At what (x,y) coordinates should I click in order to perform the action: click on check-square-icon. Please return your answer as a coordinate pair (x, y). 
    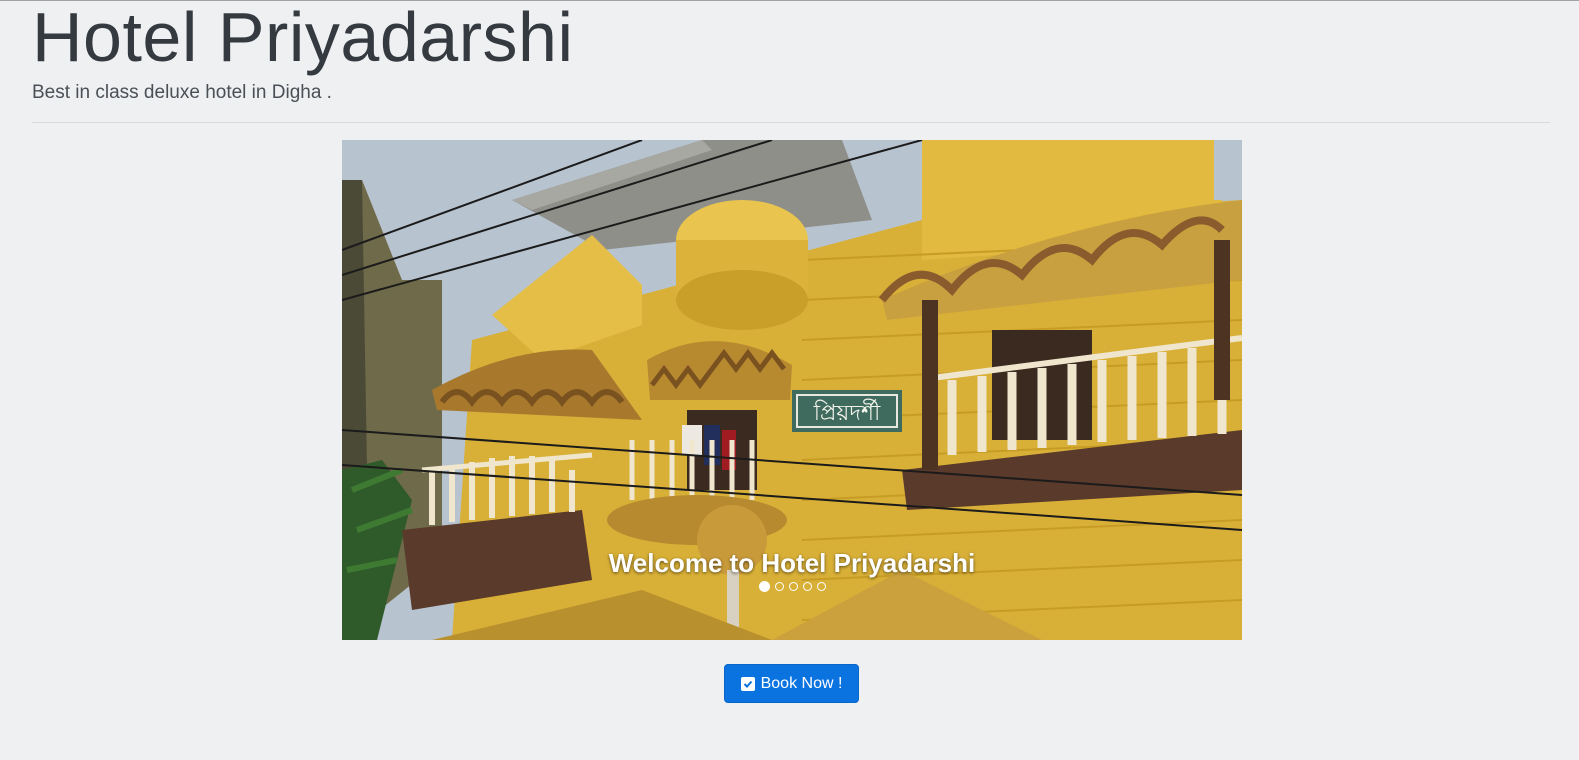
    Looking at the image, I should click on (747, 683).